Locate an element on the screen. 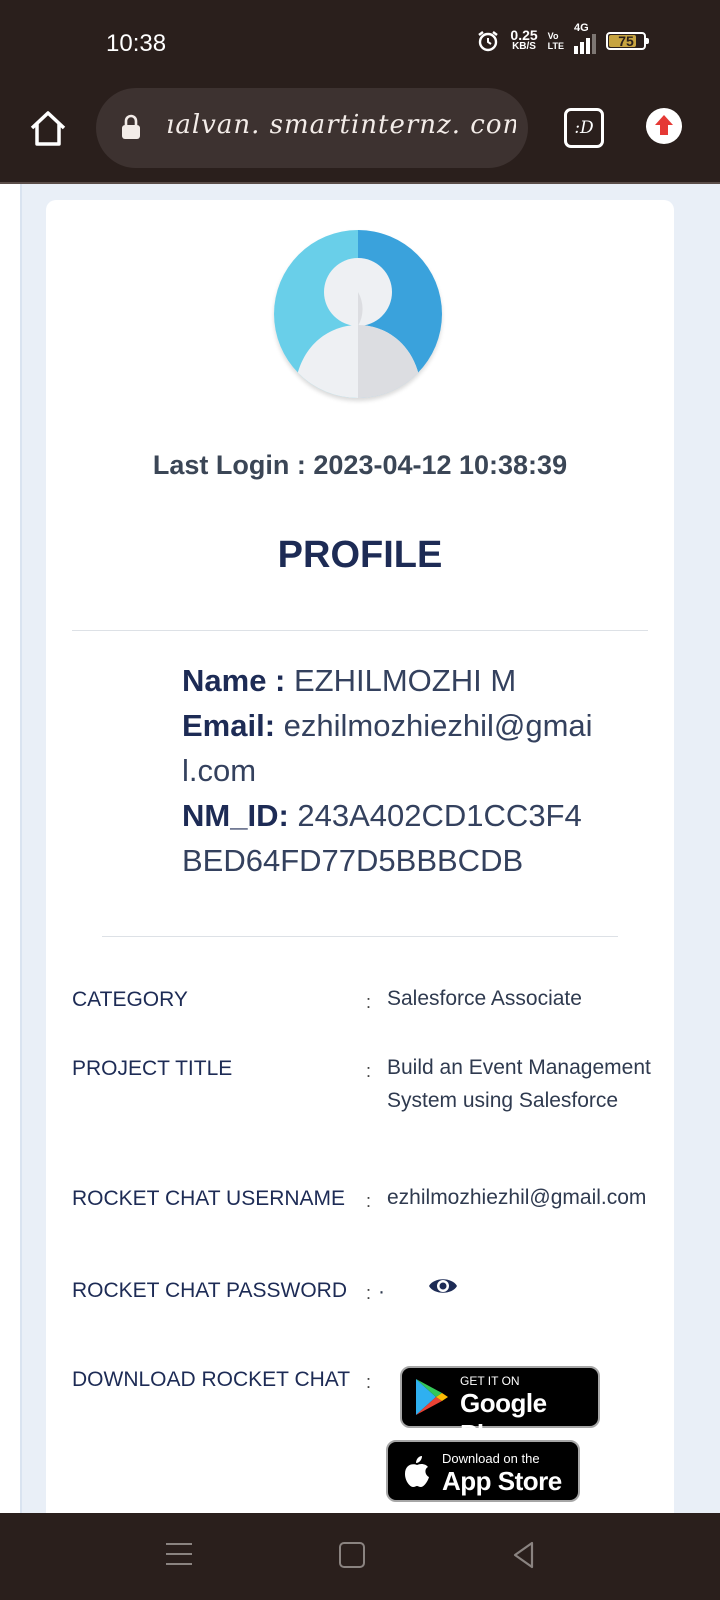  name-row: Name : EZHILMOZHI M is located at coordinates (392, 680).